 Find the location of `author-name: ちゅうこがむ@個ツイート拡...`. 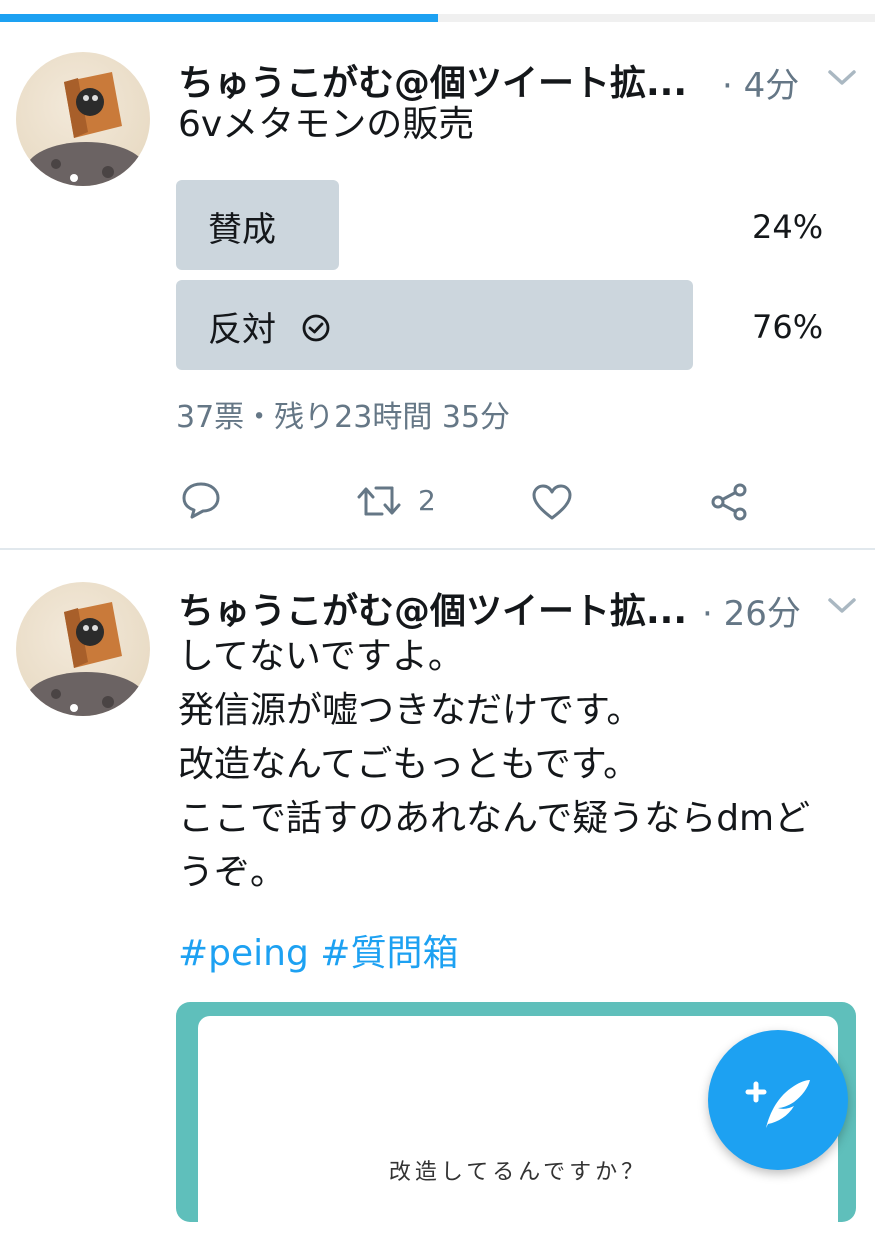

author-name: ちゅうこがむ@個ツイート拡... is located at coordinates (438, 608).